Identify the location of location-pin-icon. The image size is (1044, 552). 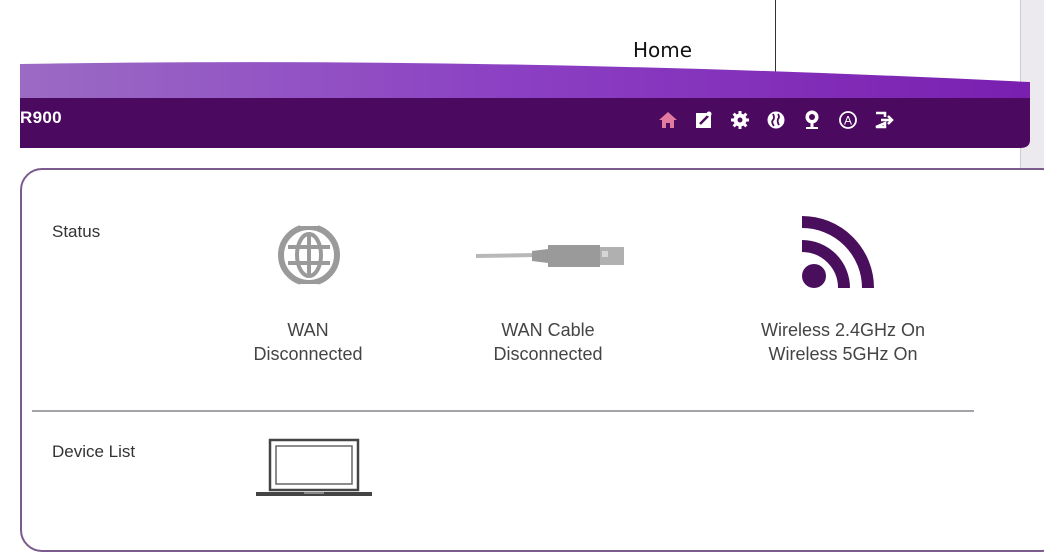
(812, 120).